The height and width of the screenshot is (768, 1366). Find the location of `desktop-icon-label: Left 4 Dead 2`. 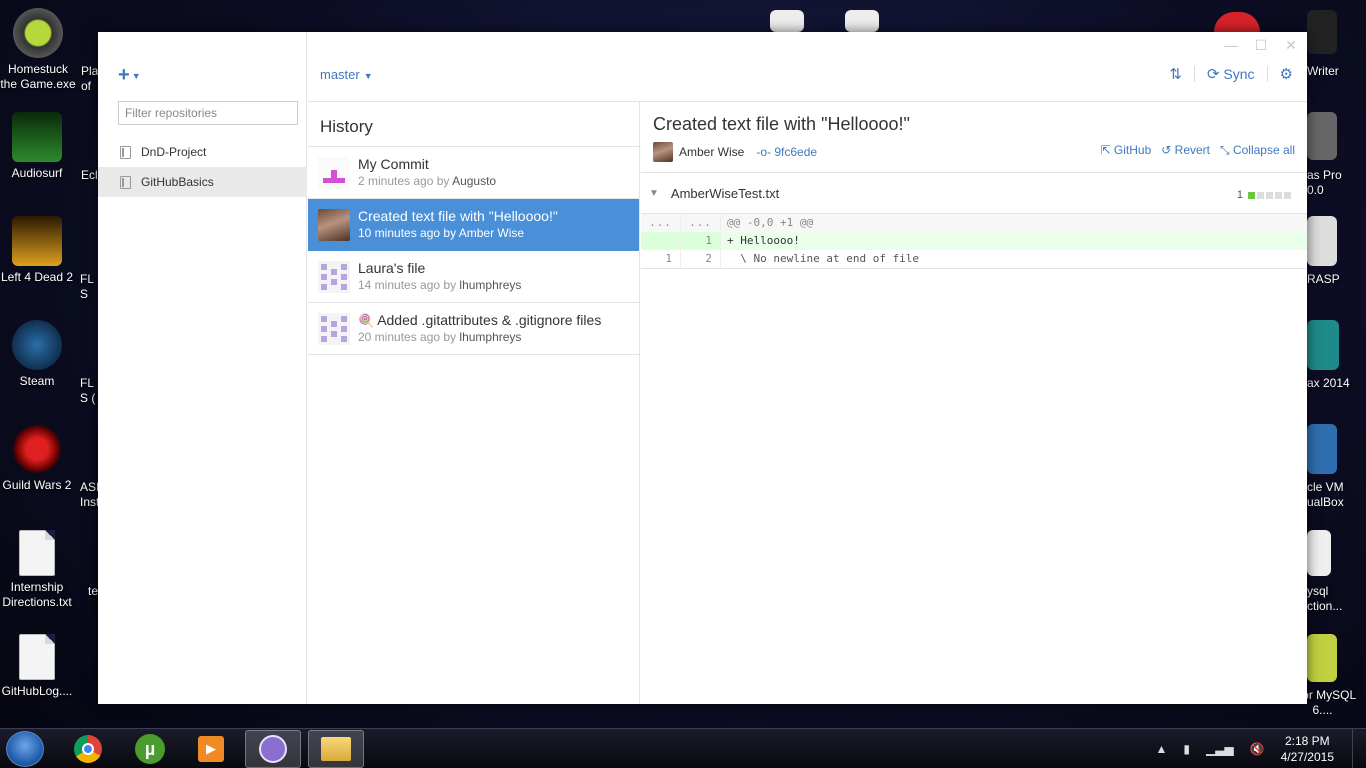

desktop-icon-label: Left 4 Dead 2 is located at coordinates (37, 277).